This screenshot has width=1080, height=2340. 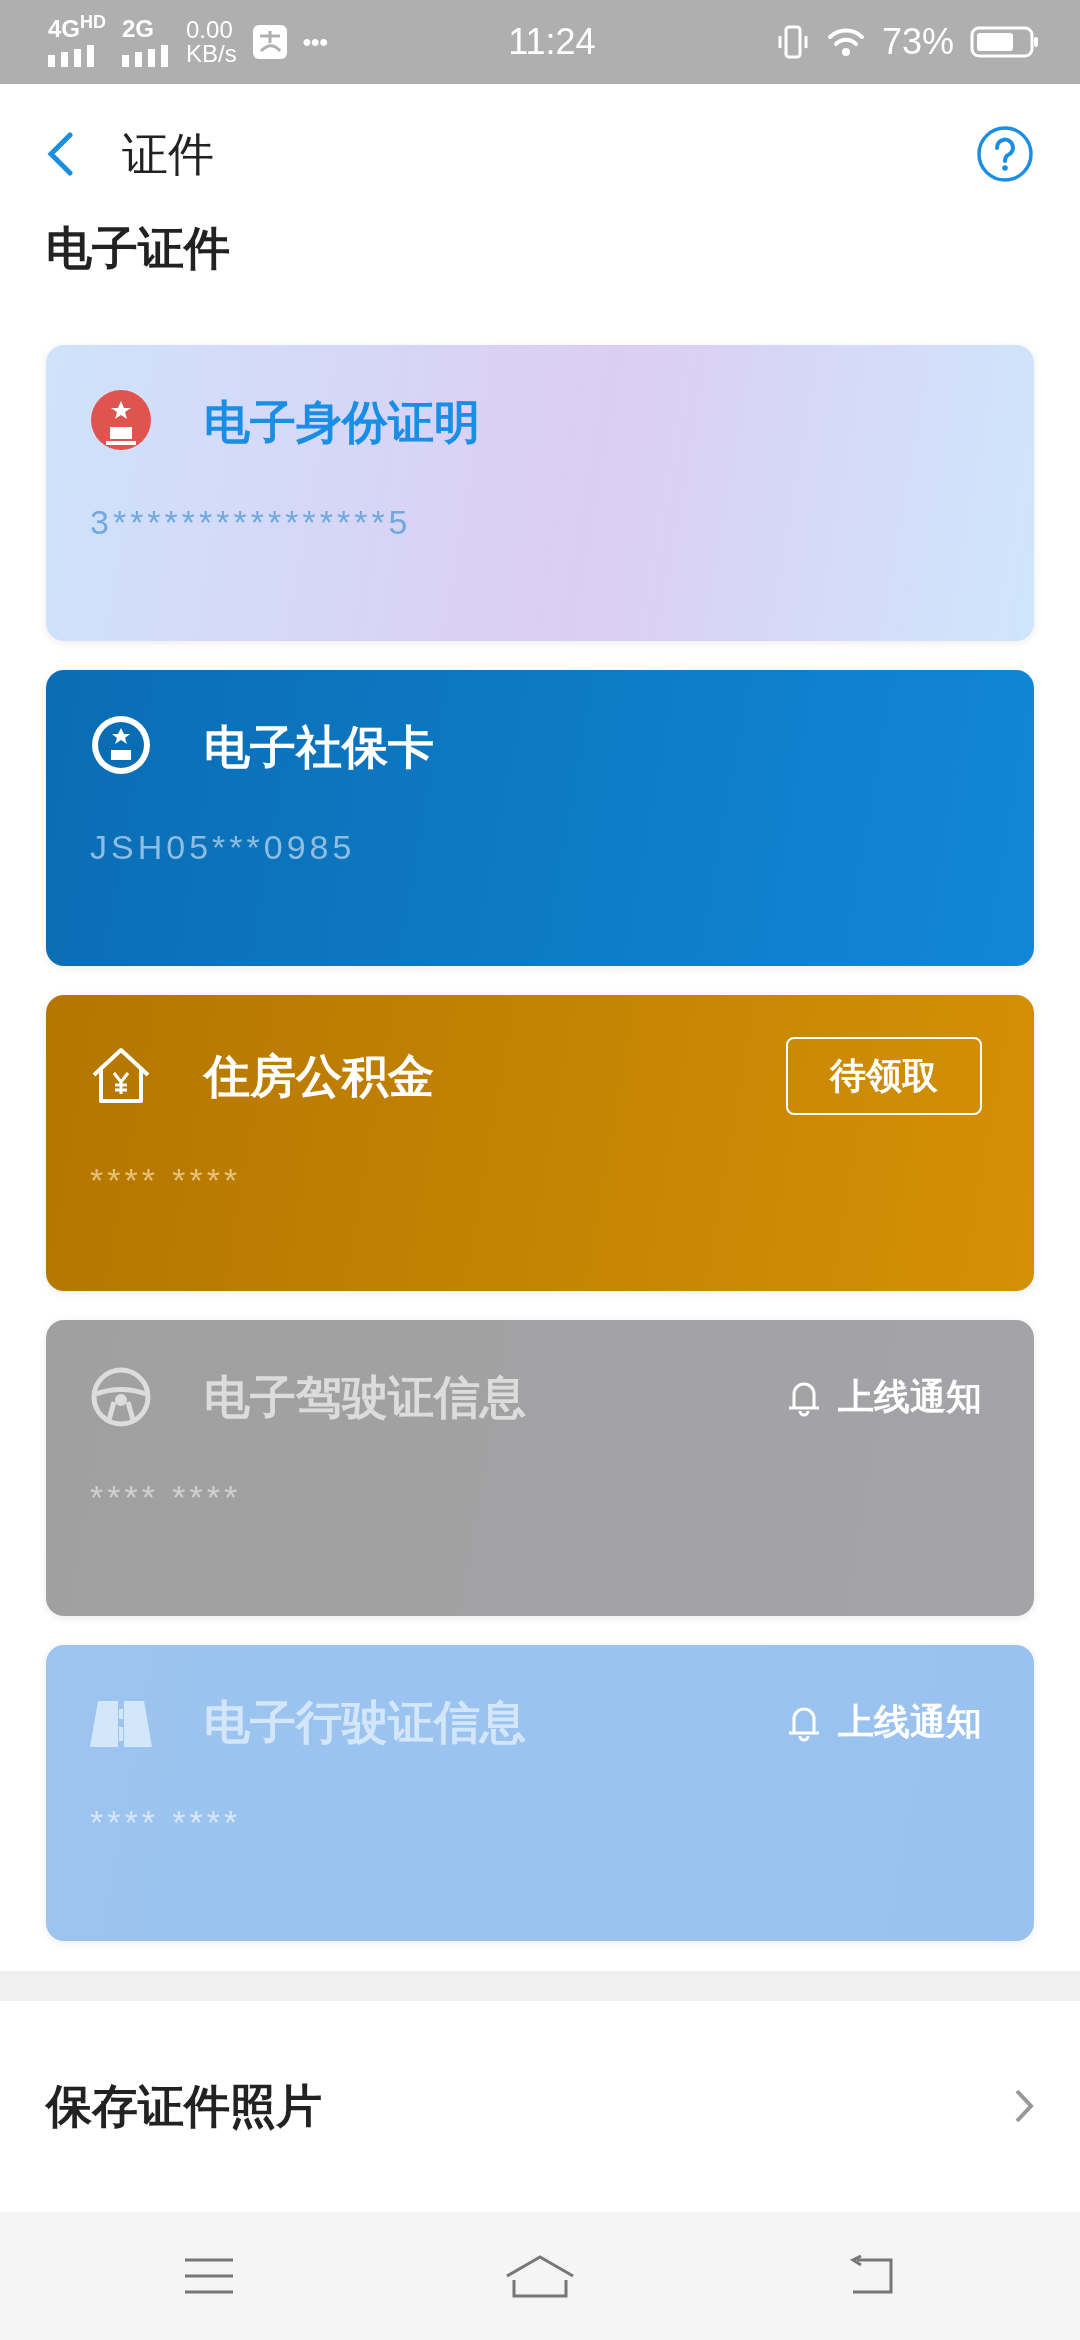 I want to click on card-title: 电子驾驶证信息, so click(x=365, y=1397).